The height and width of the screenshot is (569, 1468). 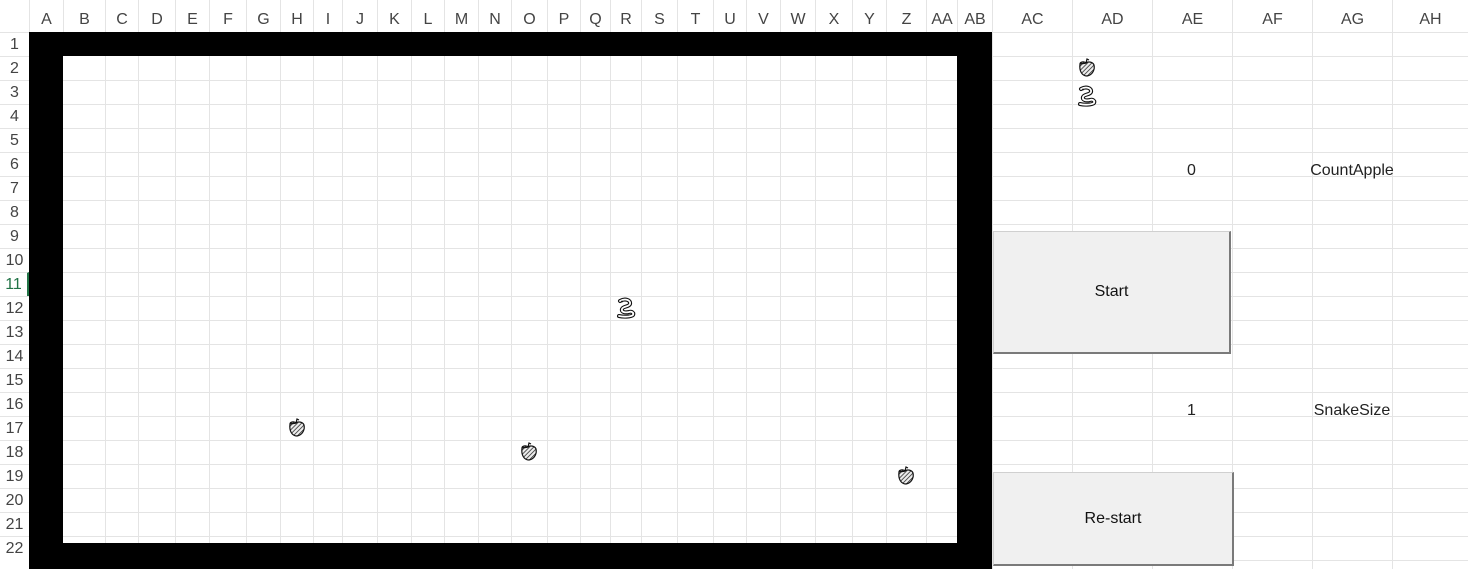 I want to click on column-header-y: Y, so click(x=869, y=16).